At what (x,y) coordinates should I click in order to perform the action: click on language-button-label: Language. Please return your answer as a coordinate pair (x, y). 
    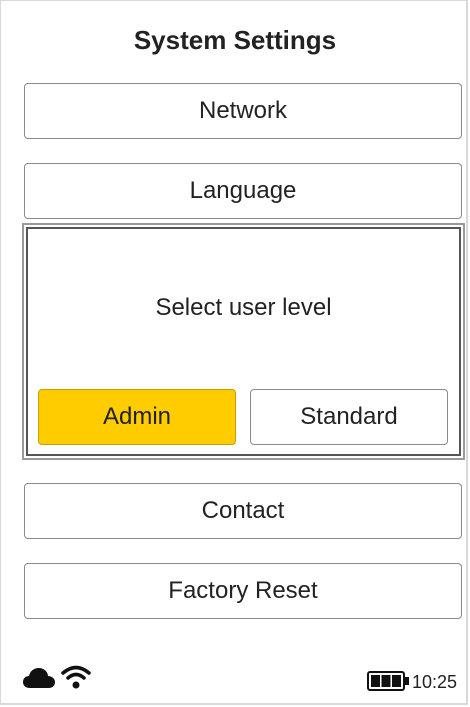
    Looking at the image, I should click on (243, 190).